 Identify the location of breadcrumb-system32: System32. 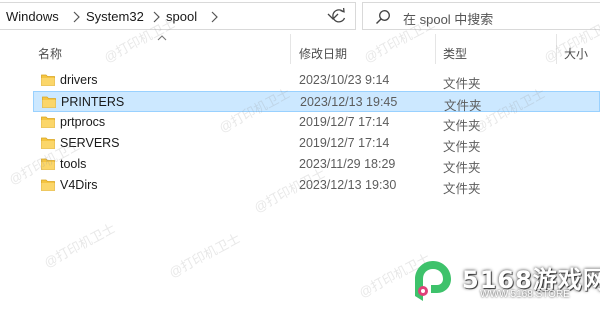
(115, 16).